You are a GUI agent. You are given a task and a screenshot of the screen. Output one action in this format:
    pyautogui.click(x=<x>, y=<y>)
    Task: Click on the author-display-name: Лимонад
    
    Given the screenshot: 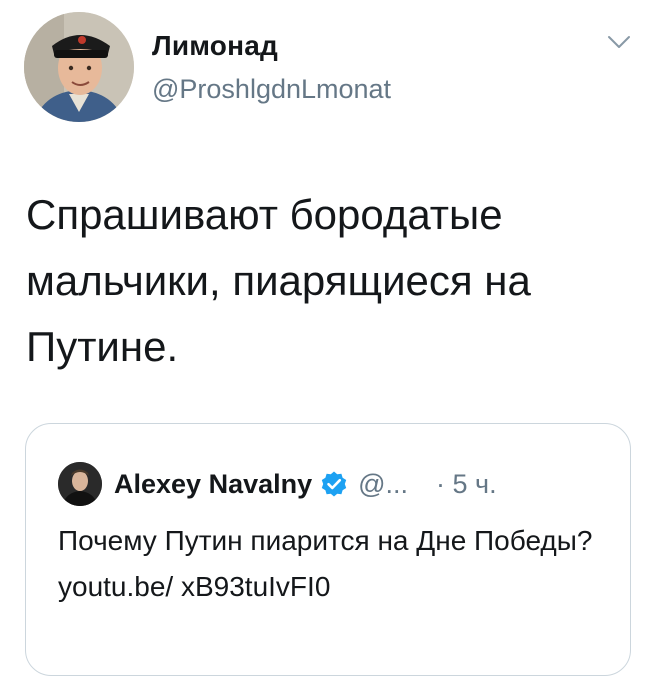 What is the action you would take?
    pyautogui.click(x=215, y=46)
    